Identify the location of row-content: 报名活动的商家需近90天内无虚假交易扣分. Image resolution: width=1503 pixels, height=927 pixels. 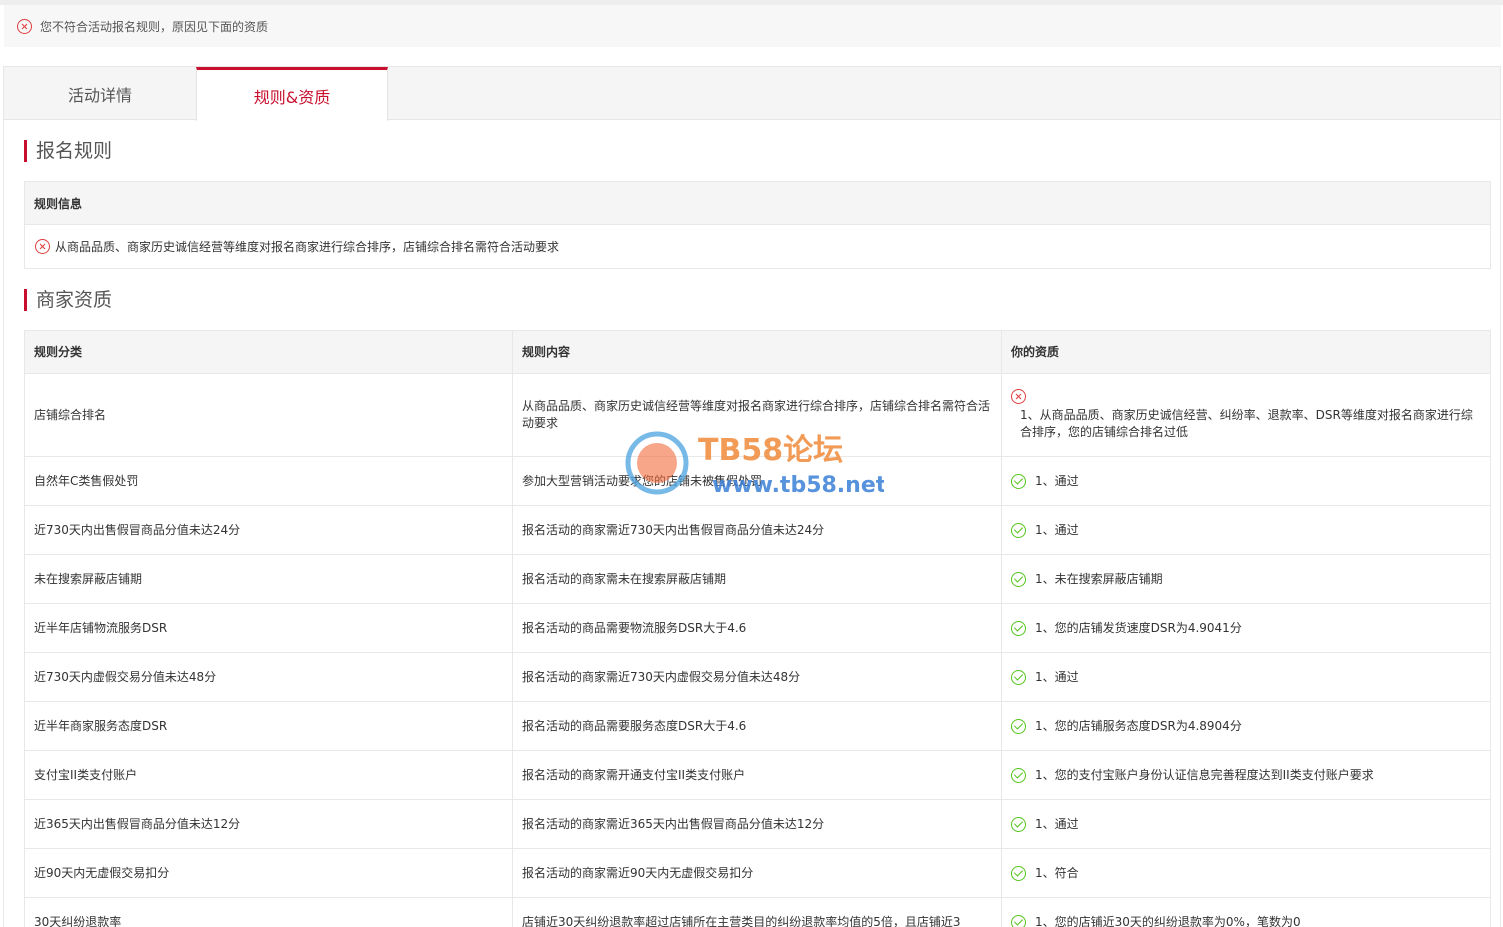
(757, 873).